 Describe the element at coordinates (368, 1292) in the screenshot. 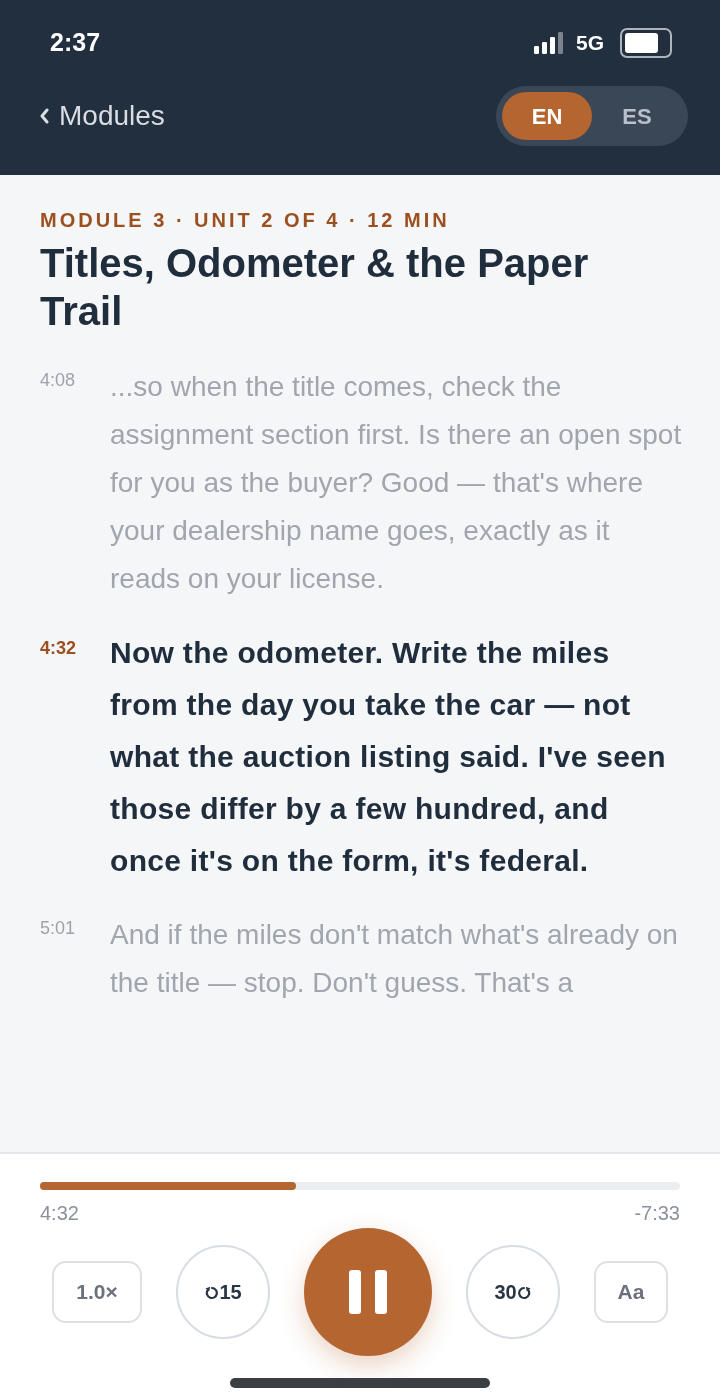

I see `pause-button` at that location.